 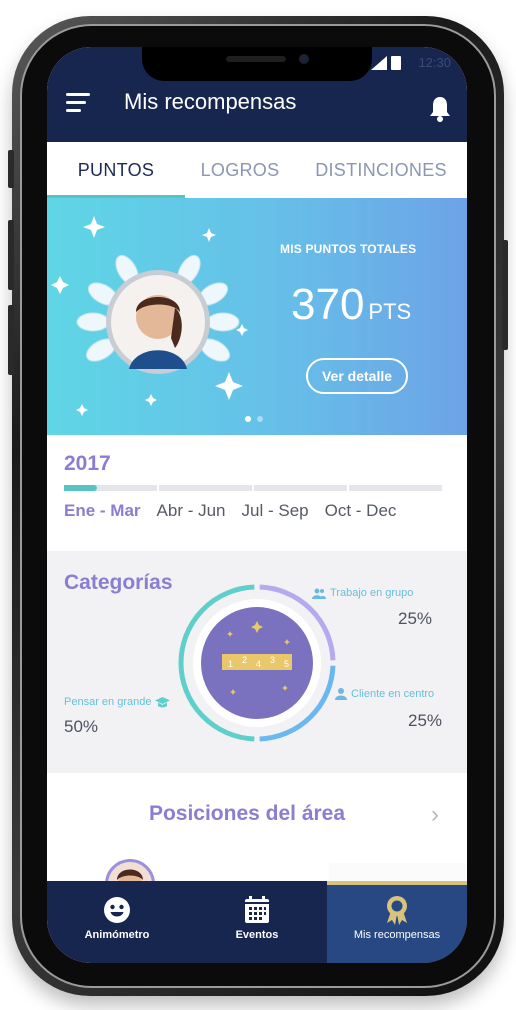 What do you see at coordinates (117, 935) in the screenshot?
I see `nav-label: Animómetro` at bounding box center [117, 935].